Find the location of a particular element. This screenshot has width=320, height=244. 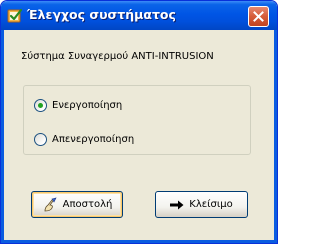

window-border-right is located at coordinates (275, 136).